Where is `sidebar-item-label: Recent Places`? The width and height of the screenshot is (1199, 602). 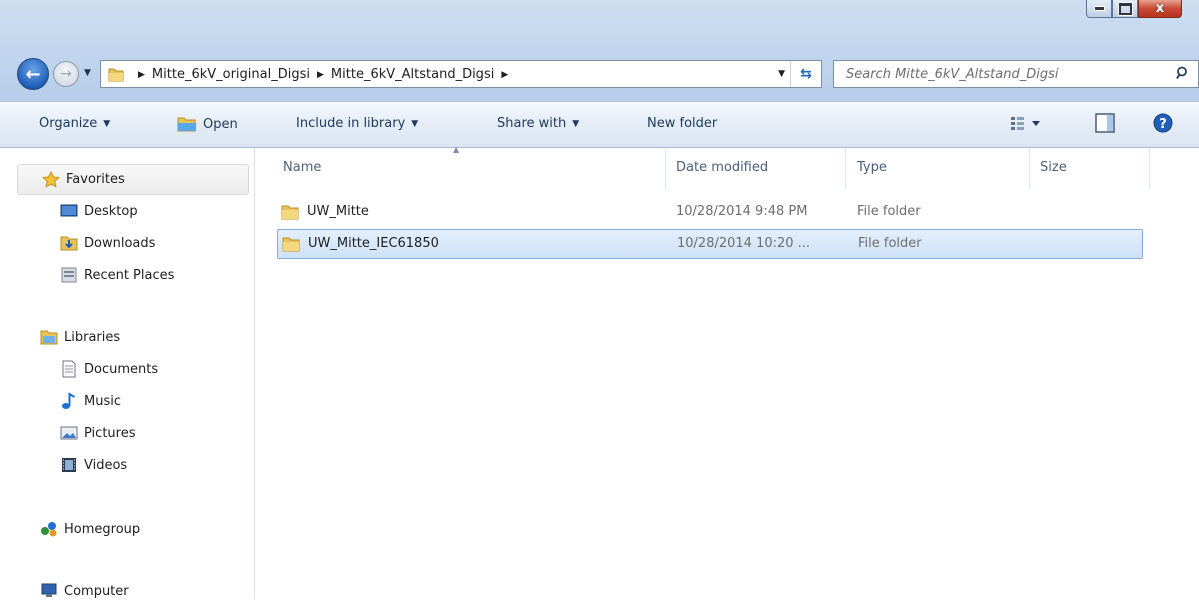
sidebar-item-label: Recent Places is located at coordinates (129, 275).